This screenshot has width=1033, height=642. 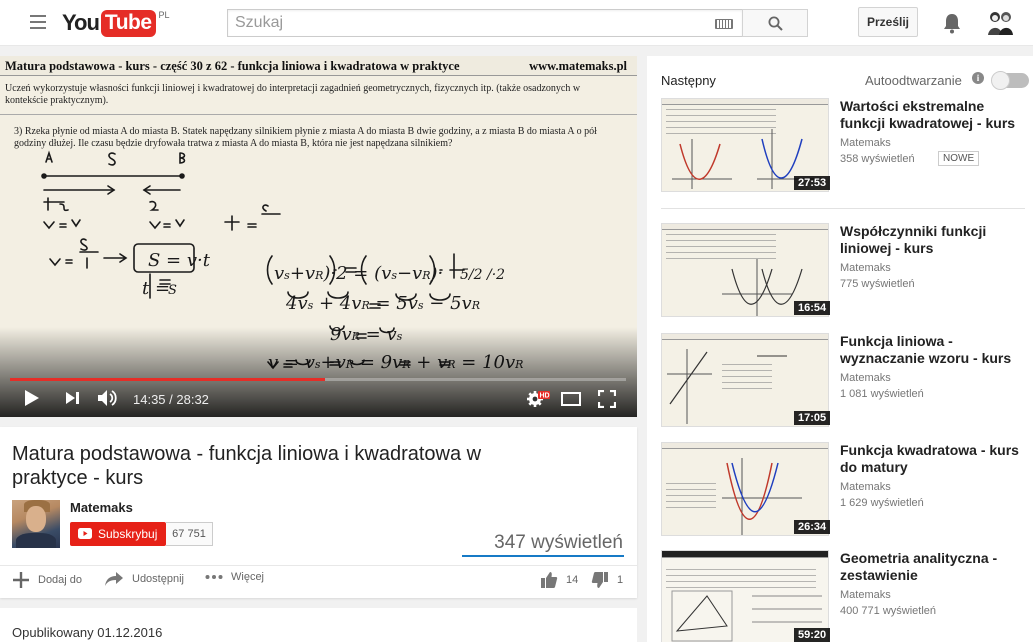 What do you see at coordinates (952, 23) in the screenshot?
I see `notifications-bell-icon` at bounding box center [952, 23].